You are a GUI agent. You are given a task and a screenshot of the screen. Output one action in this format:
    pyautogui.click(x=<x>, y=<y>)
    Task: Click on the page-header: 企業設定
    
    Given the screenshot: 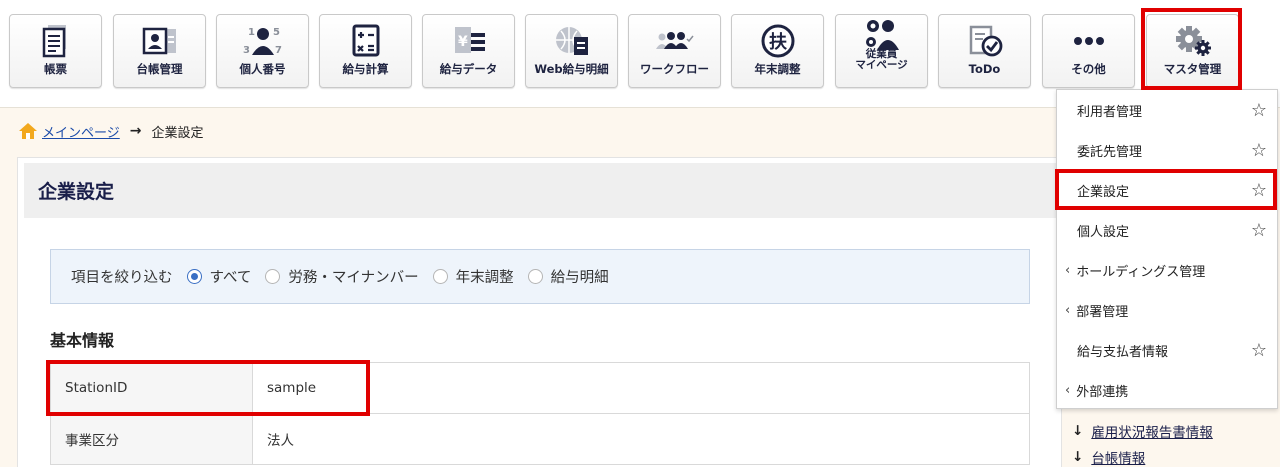 What is the action you would take?
    pyautogui.click(x=543, y=190)
    